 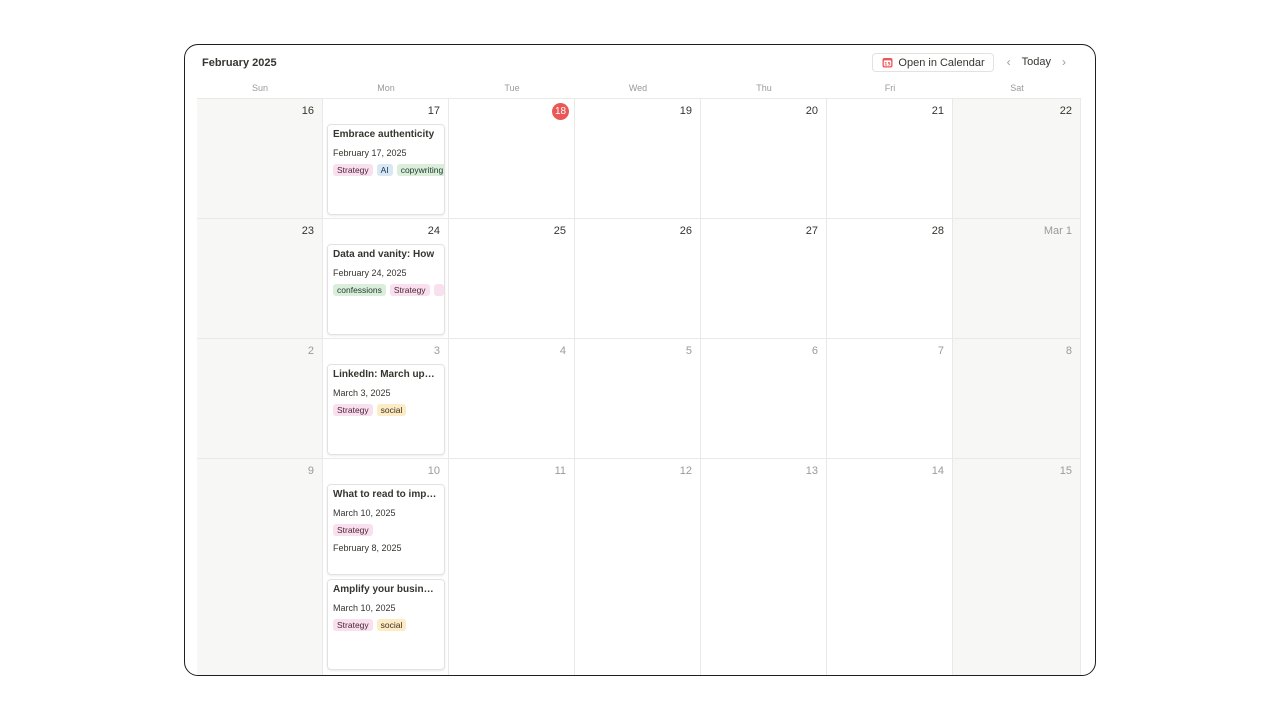 I want to click on day-cell: 18, so click(x=512, y=159).